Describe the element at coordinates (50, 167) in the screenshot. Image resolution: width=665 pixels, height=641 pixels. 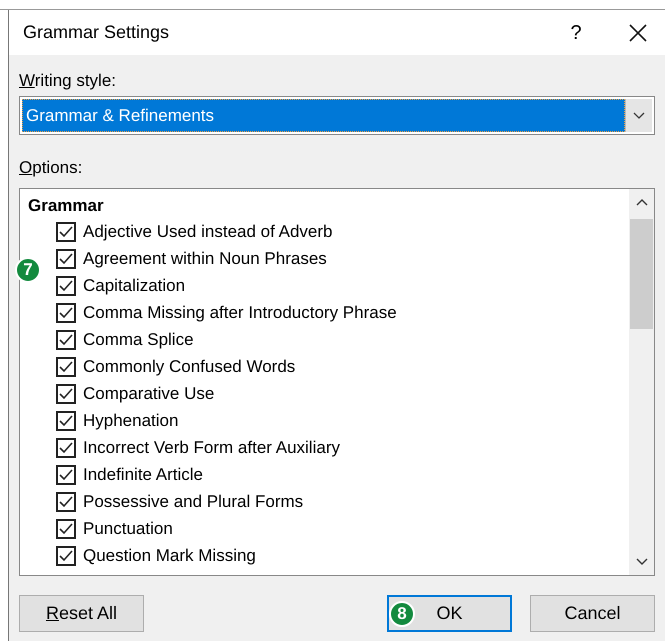
I see `options-label: Options:` at that location.